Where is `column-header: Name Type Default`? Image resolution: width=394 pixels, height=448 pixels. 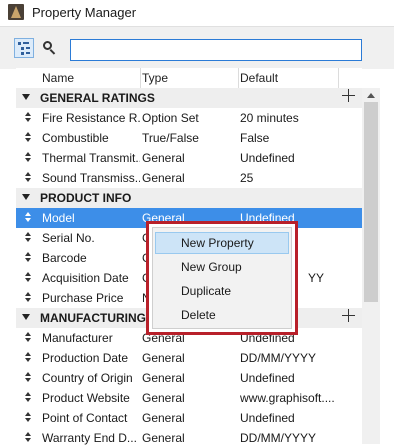
column-header: Name Type Default is located at coordinates (189, 78).